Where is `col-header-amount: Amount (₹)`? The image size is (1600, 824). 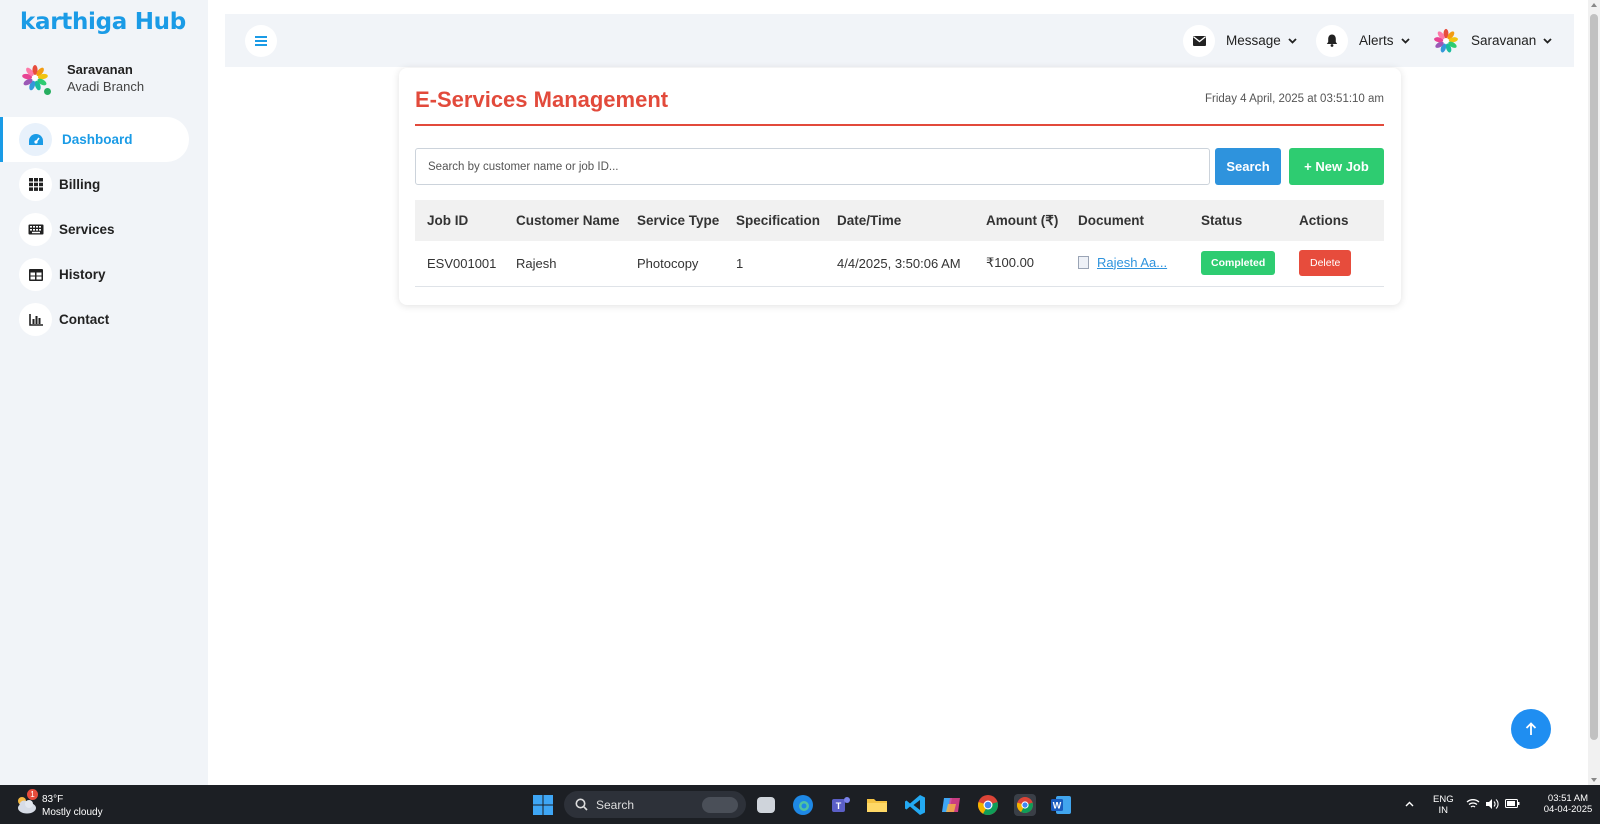 col-header-amount: Amount (₹) is located at coordinates (1020, 220).